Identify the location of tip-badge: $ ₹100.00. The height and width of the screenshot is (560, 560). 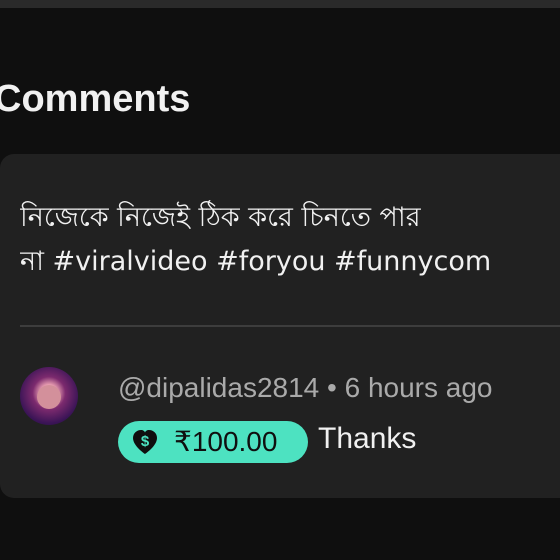
(213, 442).